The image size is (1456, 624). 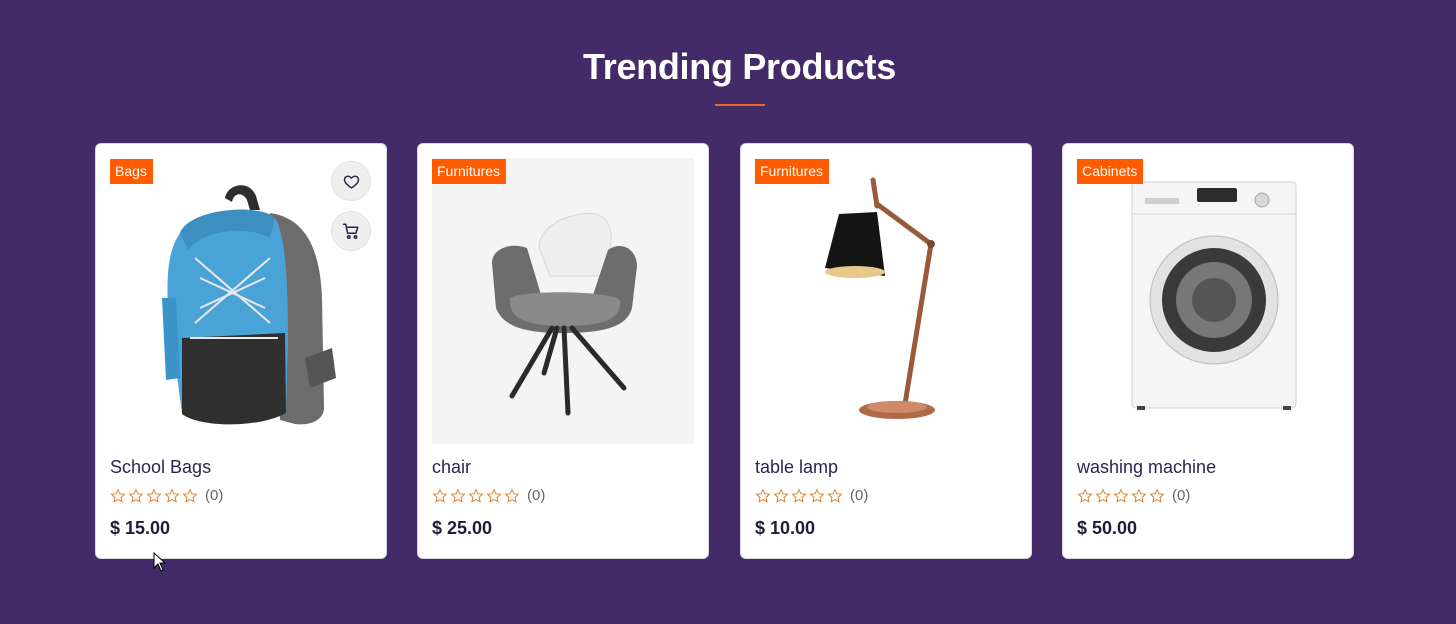 What do you see at coordinates (880, 298) in the screenshot?
I see `lamp-image` at bounding box center [880, 298].